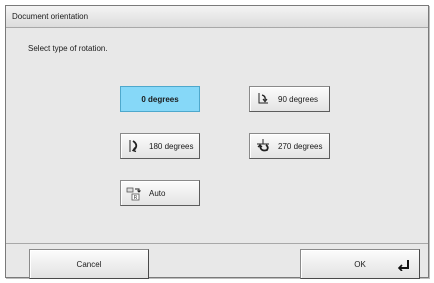  What do you see at coordinates (68, 48) in the screenshot?
I see `rotation-prompt: Select type of rotation.` at bounding box center [68, 48].